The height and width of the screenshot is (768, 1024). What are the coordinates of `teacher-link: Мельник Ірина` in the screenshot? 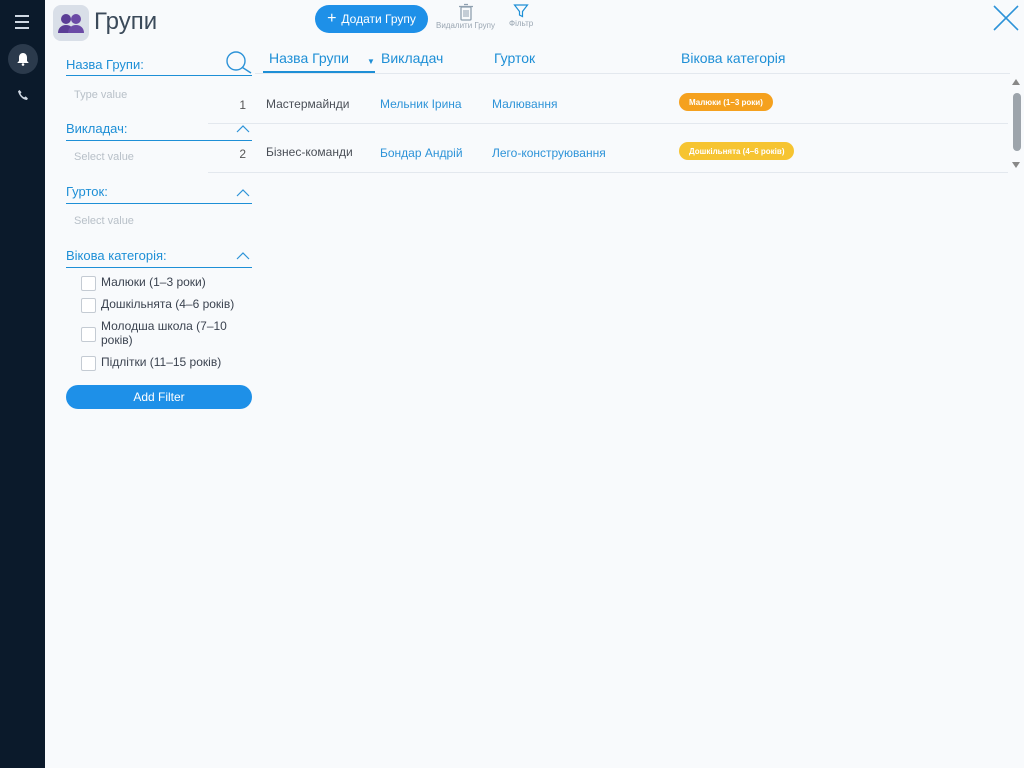 It's located at (421, 104).